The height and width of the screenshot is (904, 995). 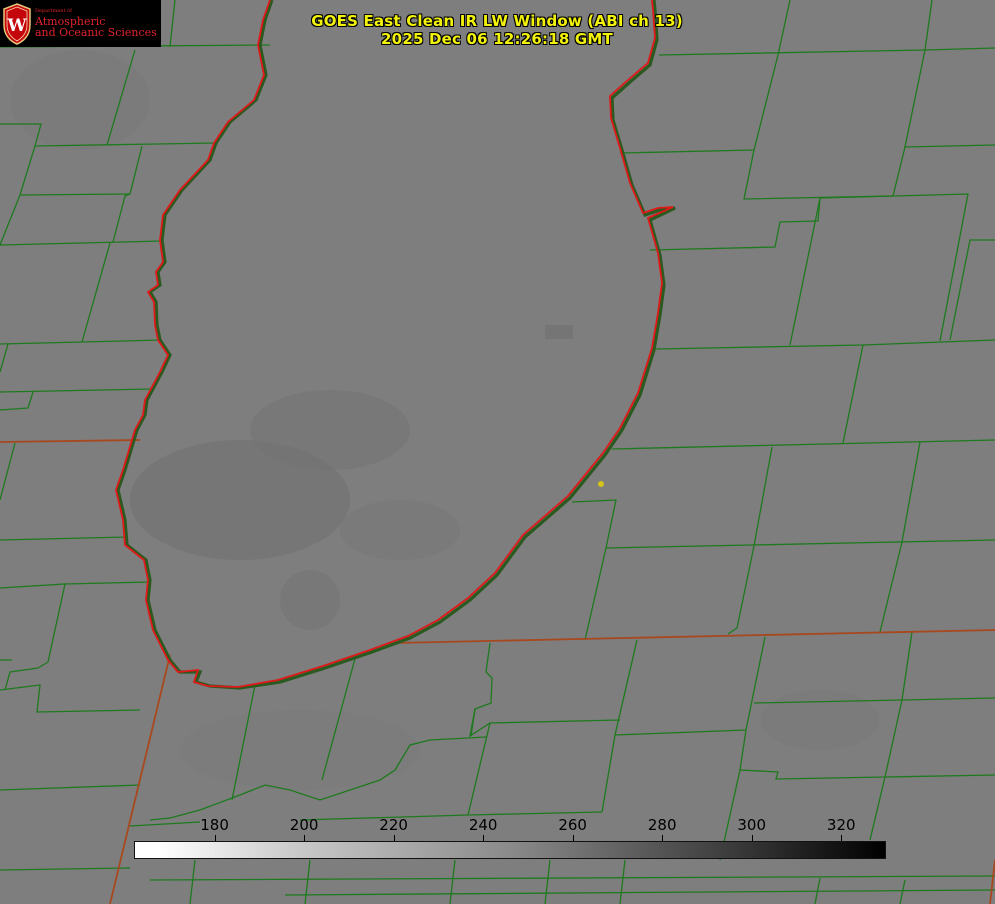 I want to click on colorbar-tick-label: 320, so click(x=841, y=825).